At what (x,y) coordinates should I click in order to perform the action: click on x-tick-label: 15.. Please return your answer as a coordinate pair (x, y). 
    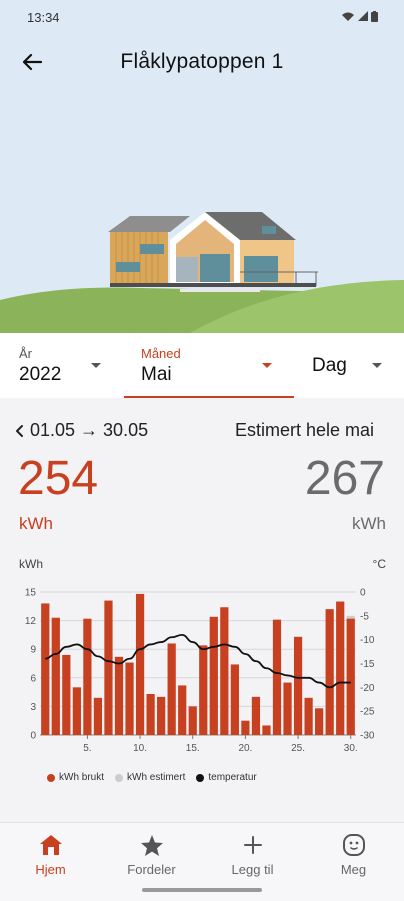
    Looking at the image, I should click on (193, 748).